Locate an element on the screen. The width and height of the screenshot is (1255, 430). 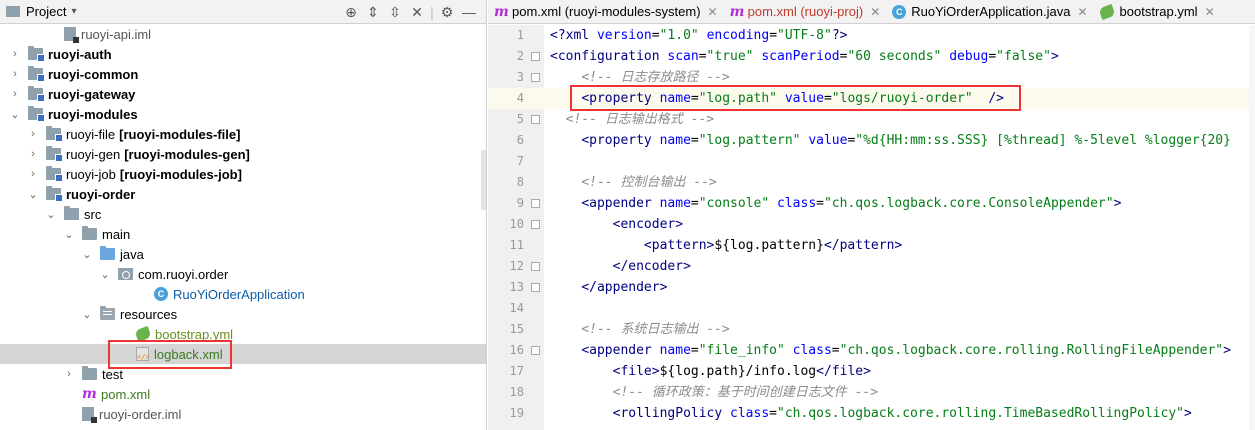
code-token: "1.0" is located at coordinates (683, 35).